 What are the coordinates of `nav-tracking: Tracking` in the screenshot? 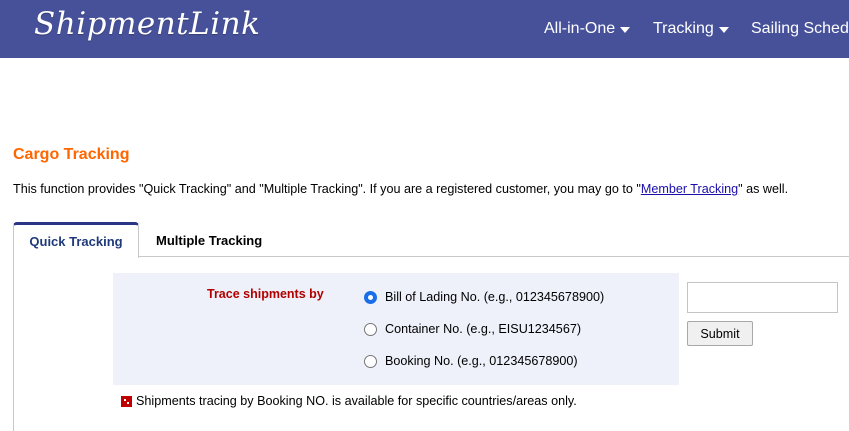 It's located at (691, 29).